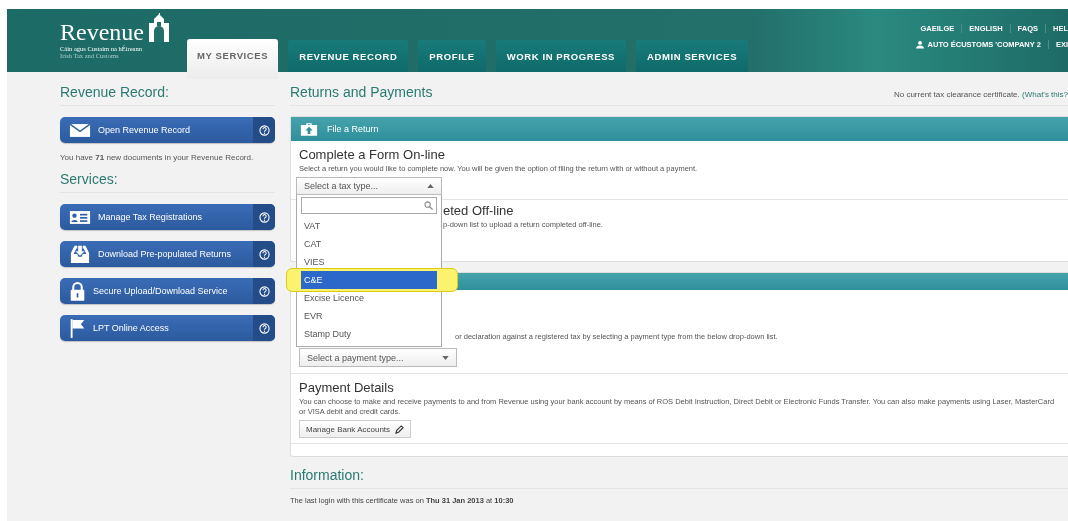  I want to click on envelope-icon, so click(80, 130).